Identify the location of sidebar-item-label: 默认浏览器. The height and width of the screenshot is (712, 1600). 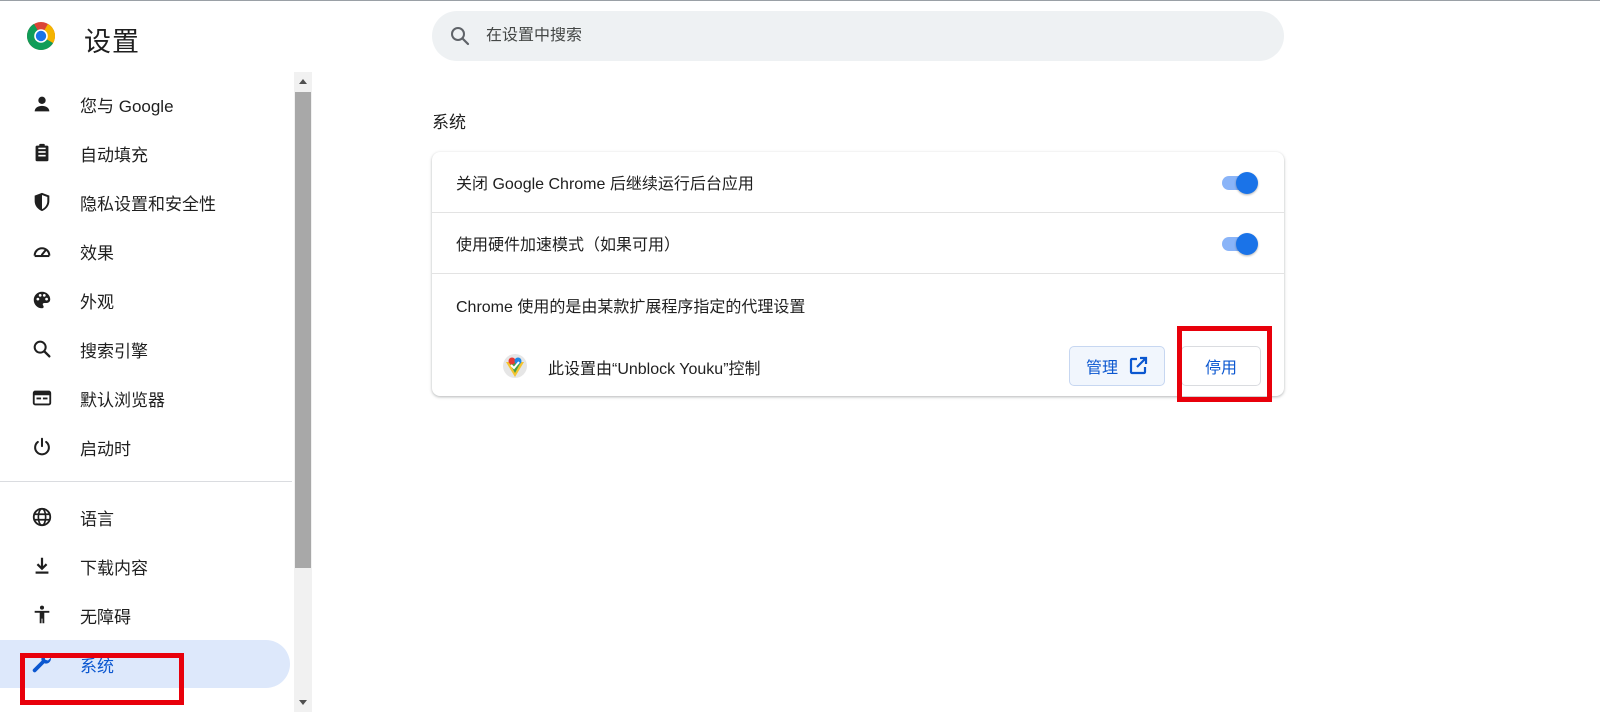
(122, 400).